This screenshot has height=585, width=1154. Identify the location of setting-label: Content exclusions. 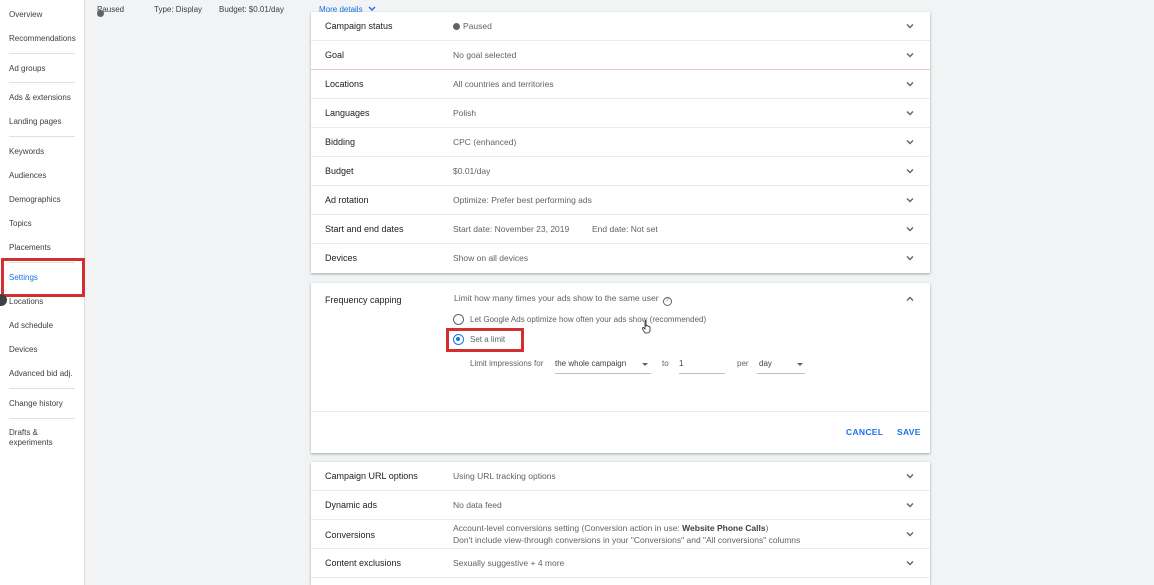
(363, 563).